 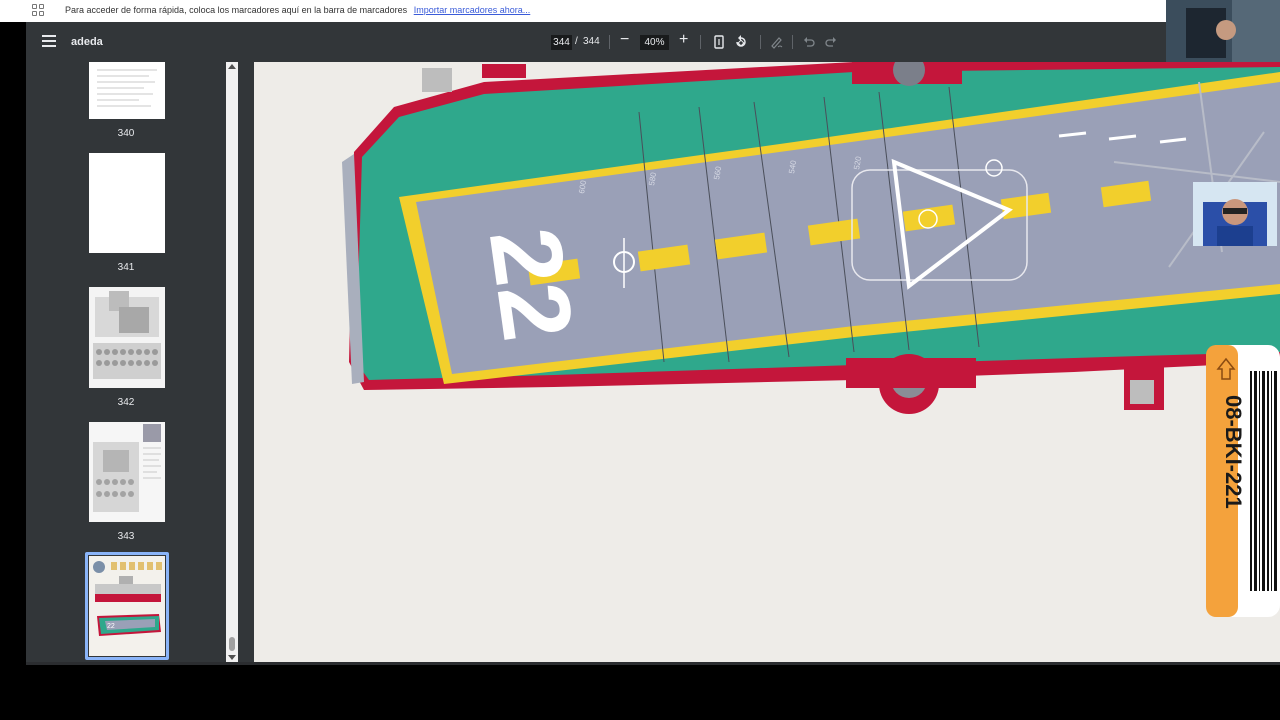 I want to click on scroll-up-icon, so click(x=232, y=66).